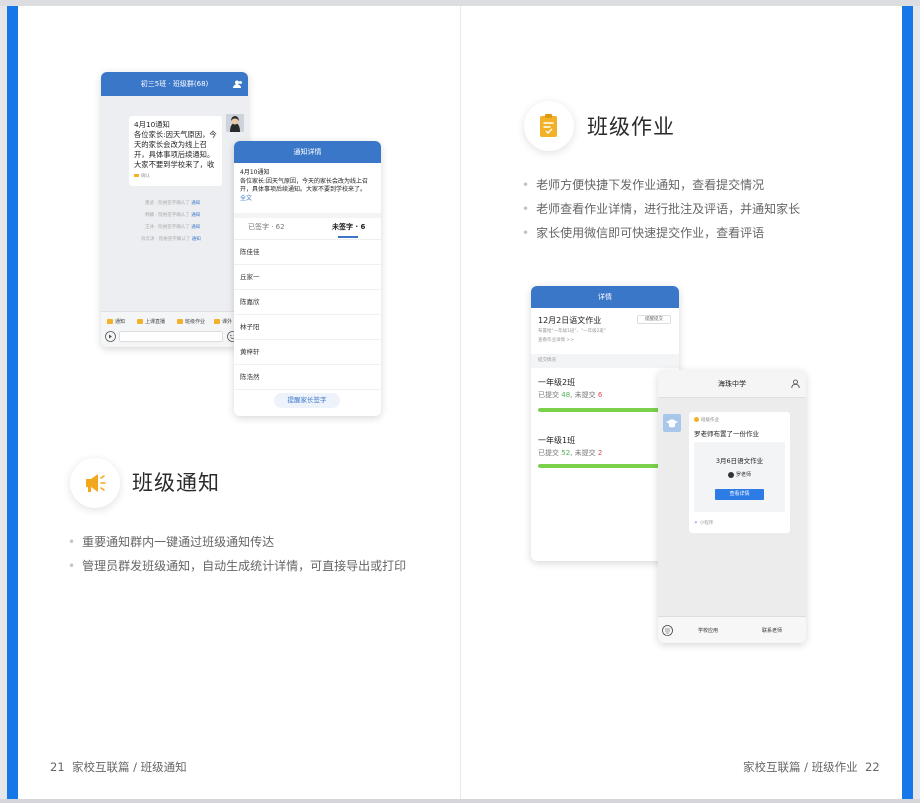  I want to click on homework-message-card: 班级作业 罗老师布置了一份作业 3月6日语文作业 罗老师 查看详情 ⚭ 小程序, so click(739, 472).